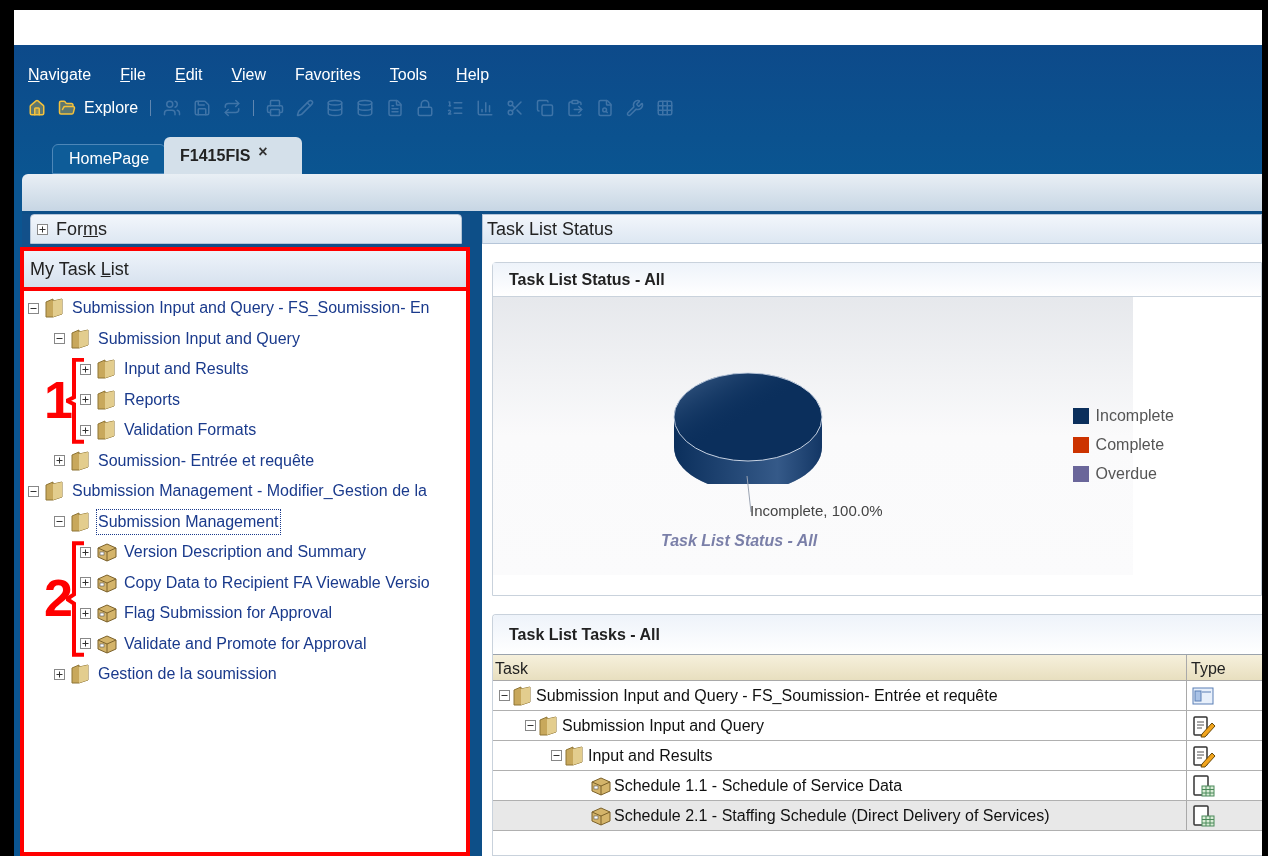  What do you see at coordinates (199, 338) in the screenshot?
I see `tree-item: Submission Input and Query` at bounding box center [199, 338].